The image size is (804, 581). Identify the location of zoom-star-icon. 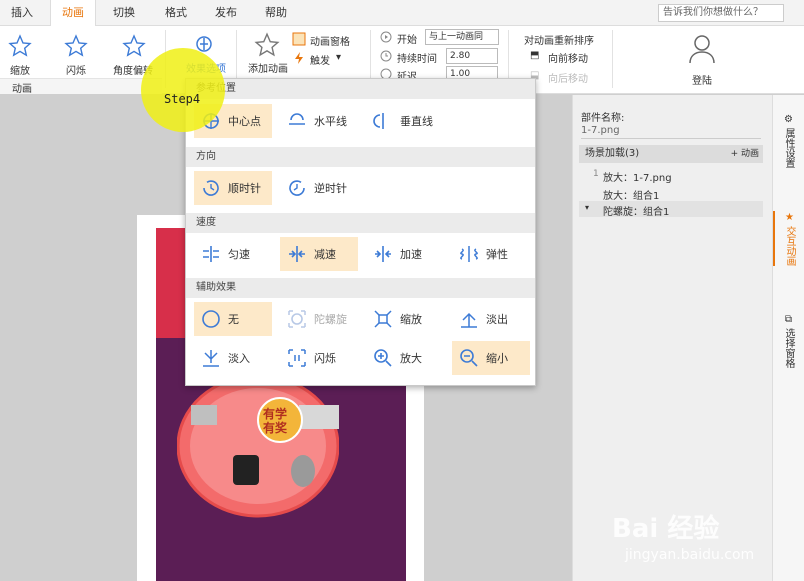
(20, 46).